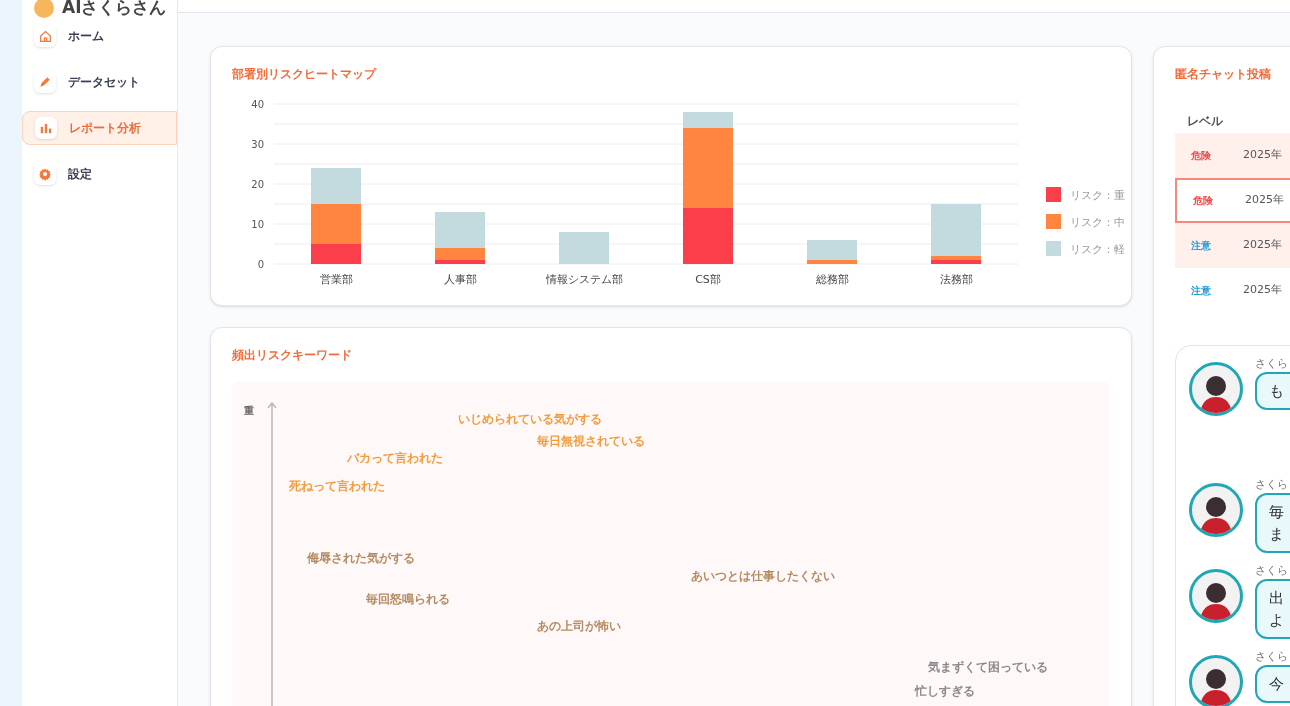 Image resolution: width=1290 pixels, height=706 pixels. I want to click on keyword: あいつとは仕事したくない, so click(763, 576).